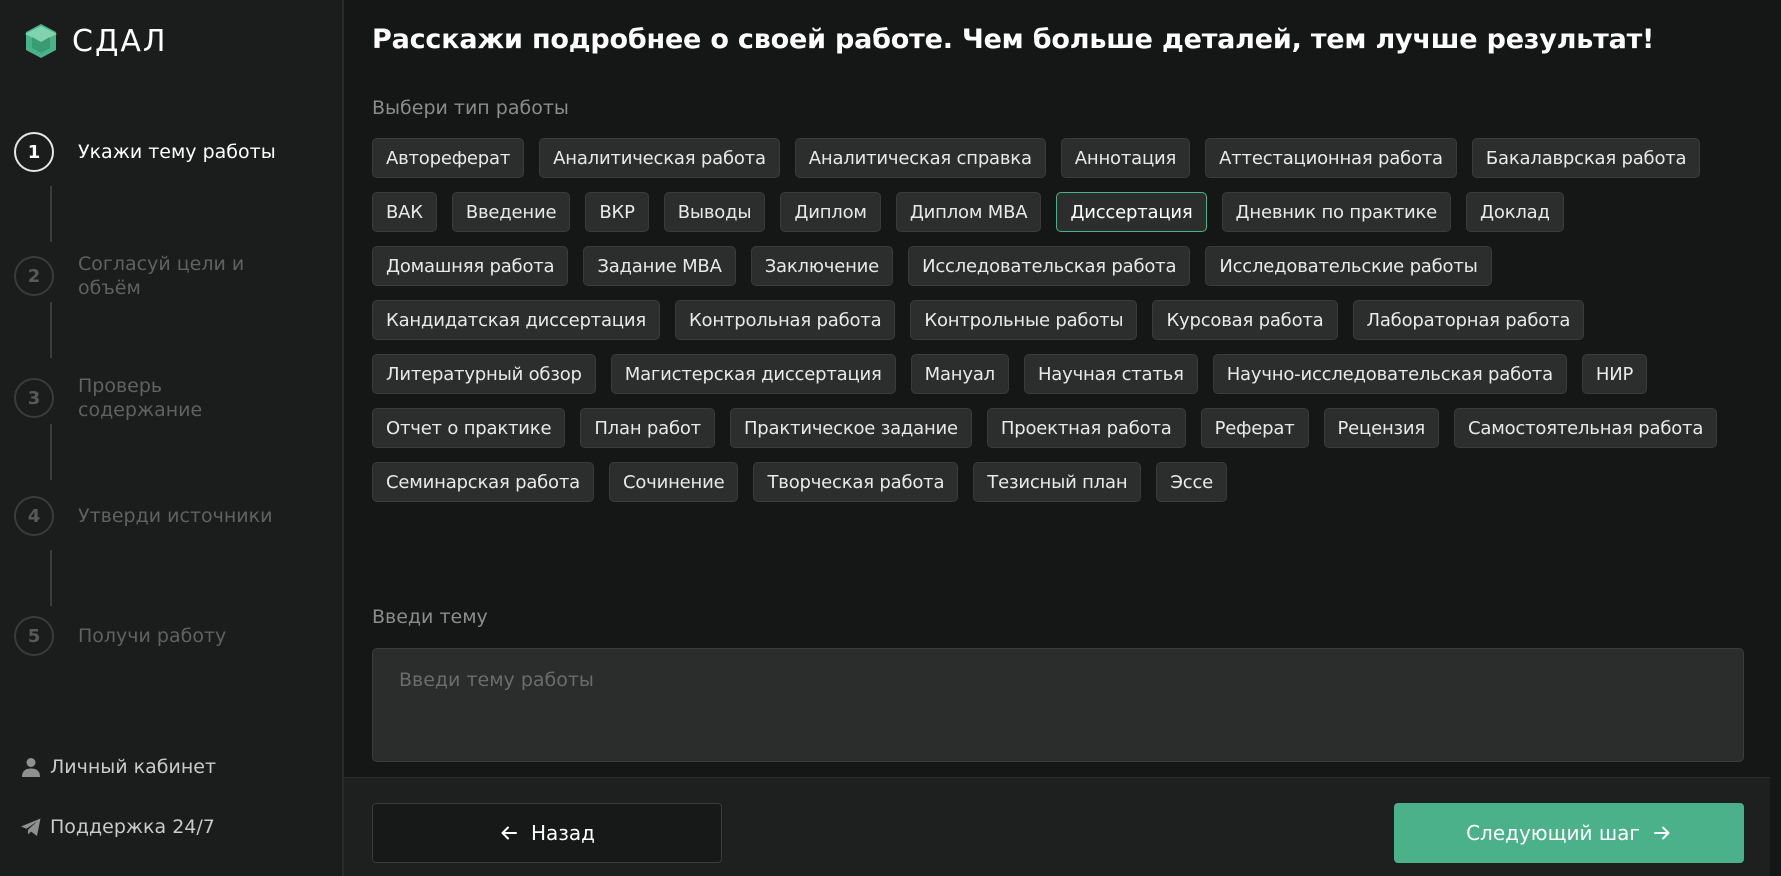 This screenshot has width=1781, height=876. I want to click on work-type-chip: Научная статья, so click(1110, 374).